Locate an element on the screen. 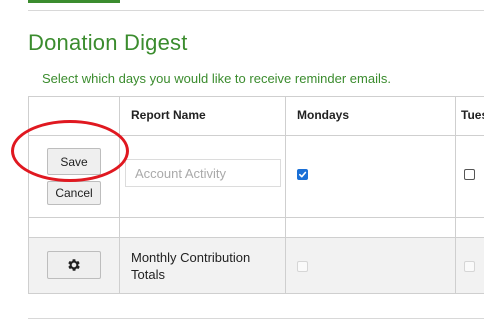 This screenshot has width=484, height=323. cancel-button: Cancel is located at coordinates (74, 193).